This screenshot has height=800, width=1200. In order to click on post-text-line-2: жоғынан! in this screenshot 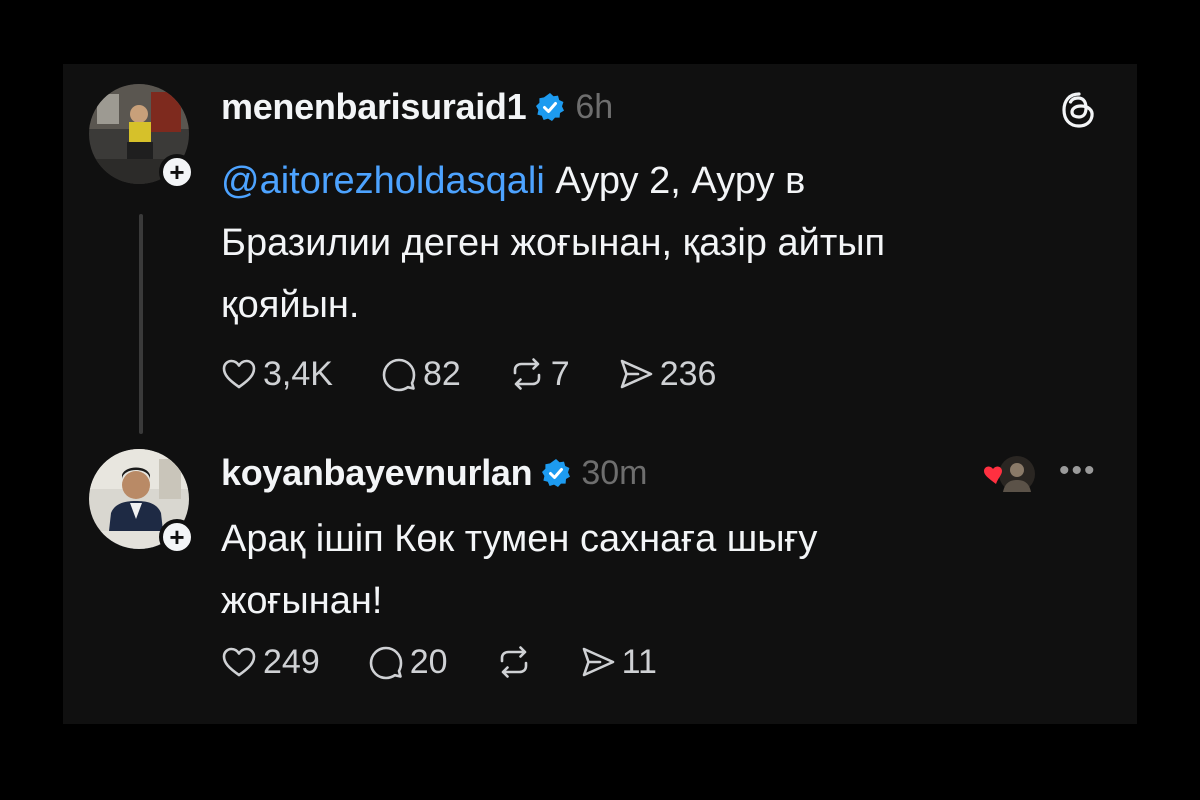, I will do `click(302, 601)`.